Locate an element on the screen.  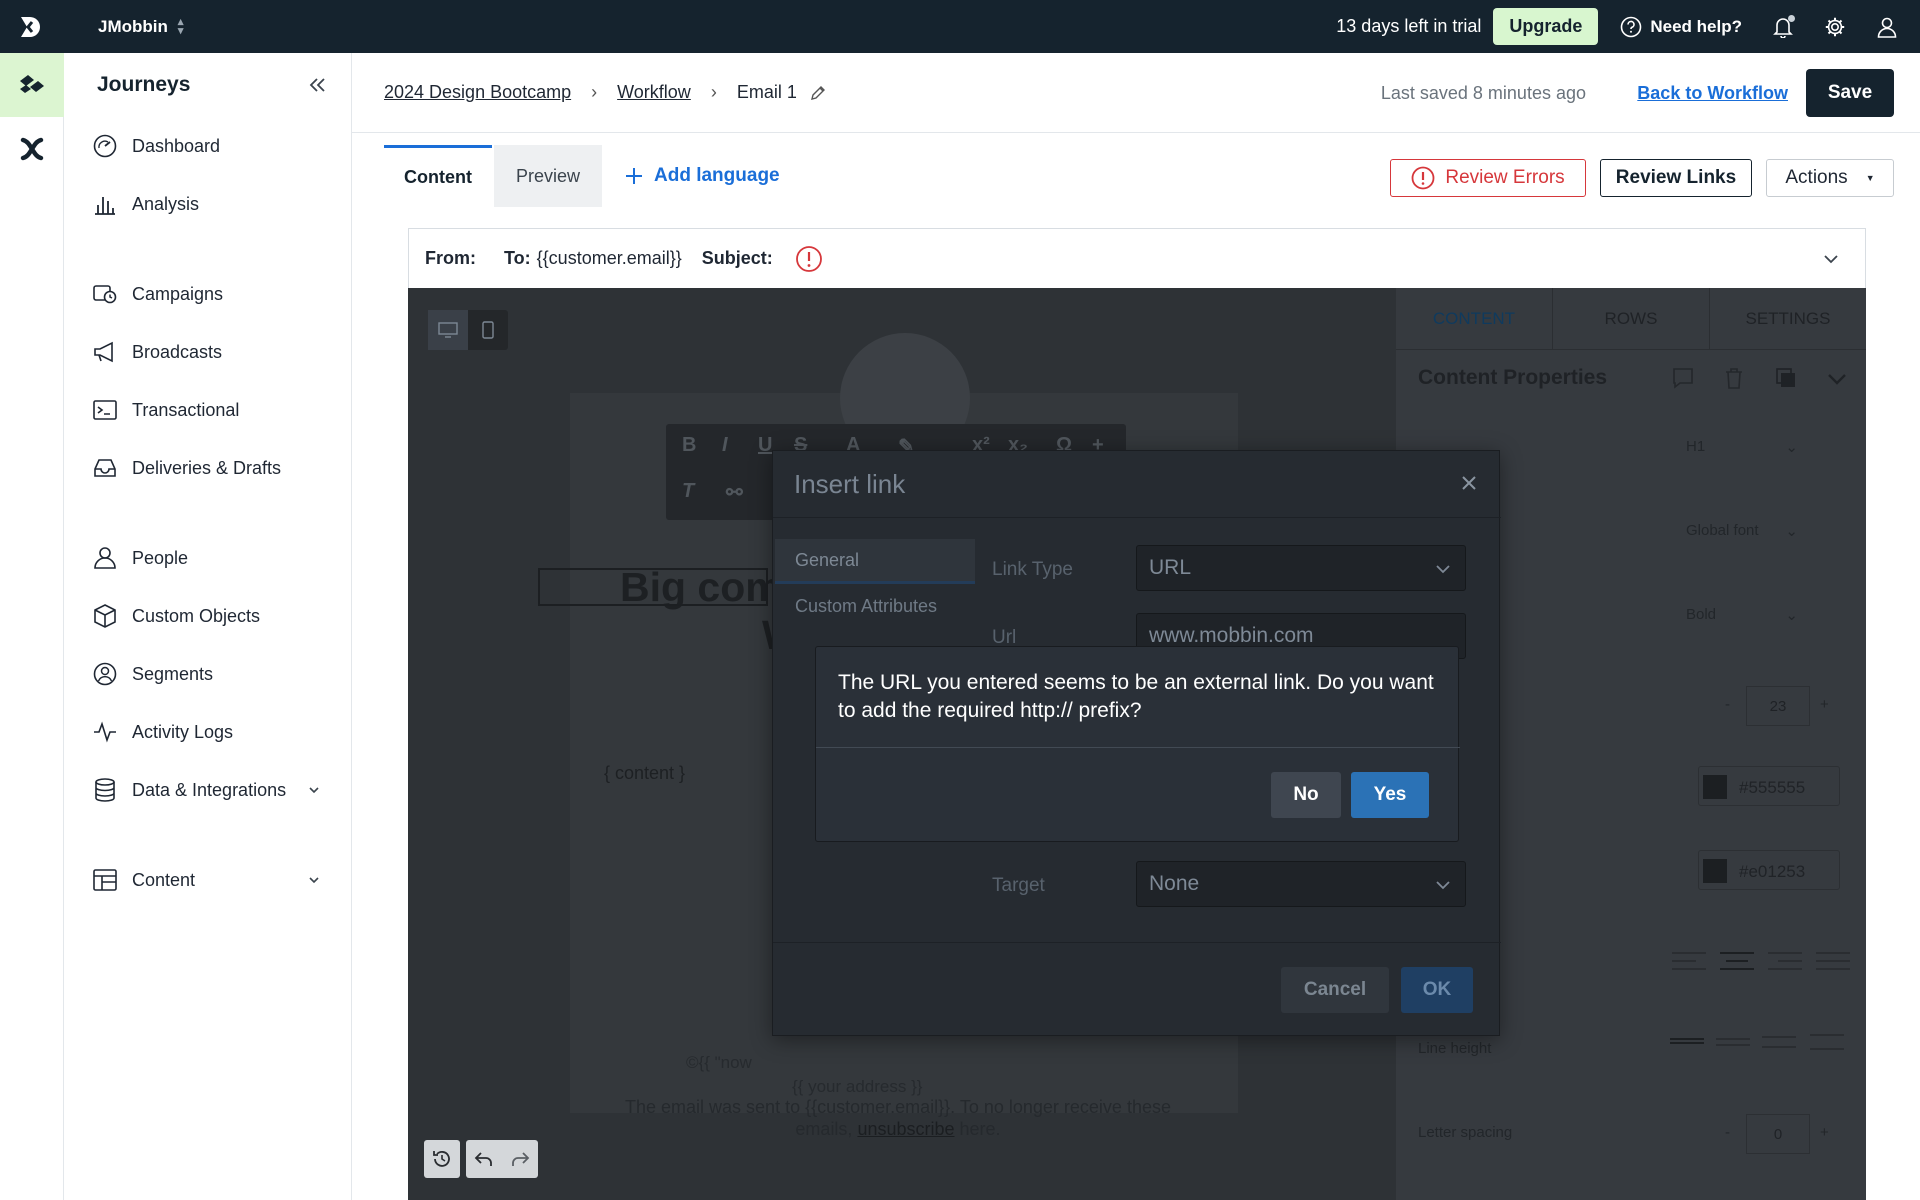
title-level-select: H1 ⌄ is located at coordinates (1746, 447).